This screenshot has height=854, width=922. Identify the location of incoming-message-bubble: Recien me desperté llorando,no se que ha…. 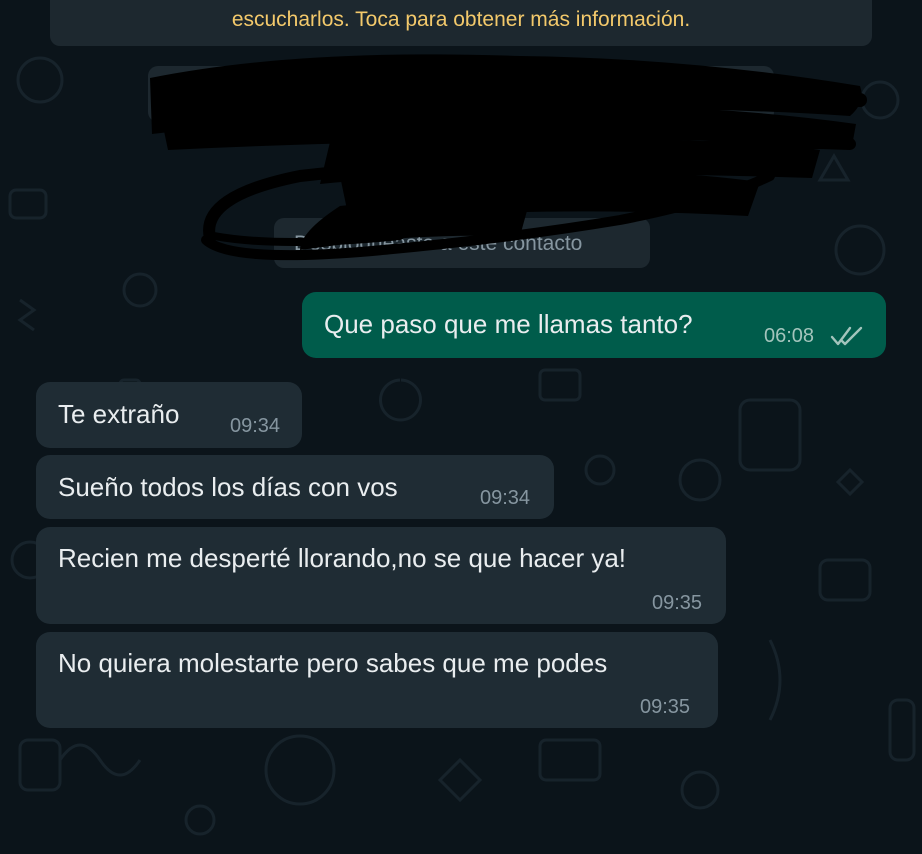
(381, 575).